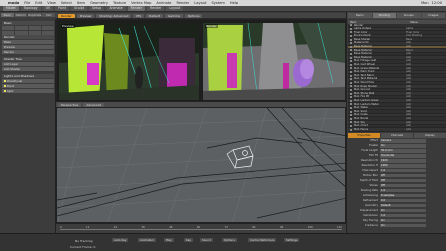 The width and height of the screenshot is (446, 251). What do you see at coordinates (292, 240) in the screenshot?
I see `settings-button: Settings` at bounding box center [292, 240].